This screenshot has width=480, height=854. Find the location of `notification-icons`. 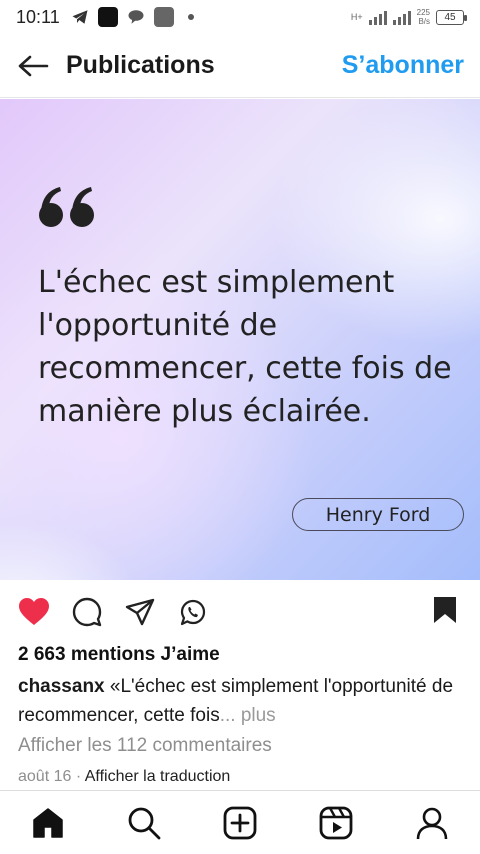

notification-icons is located at coordinates (132, 17).